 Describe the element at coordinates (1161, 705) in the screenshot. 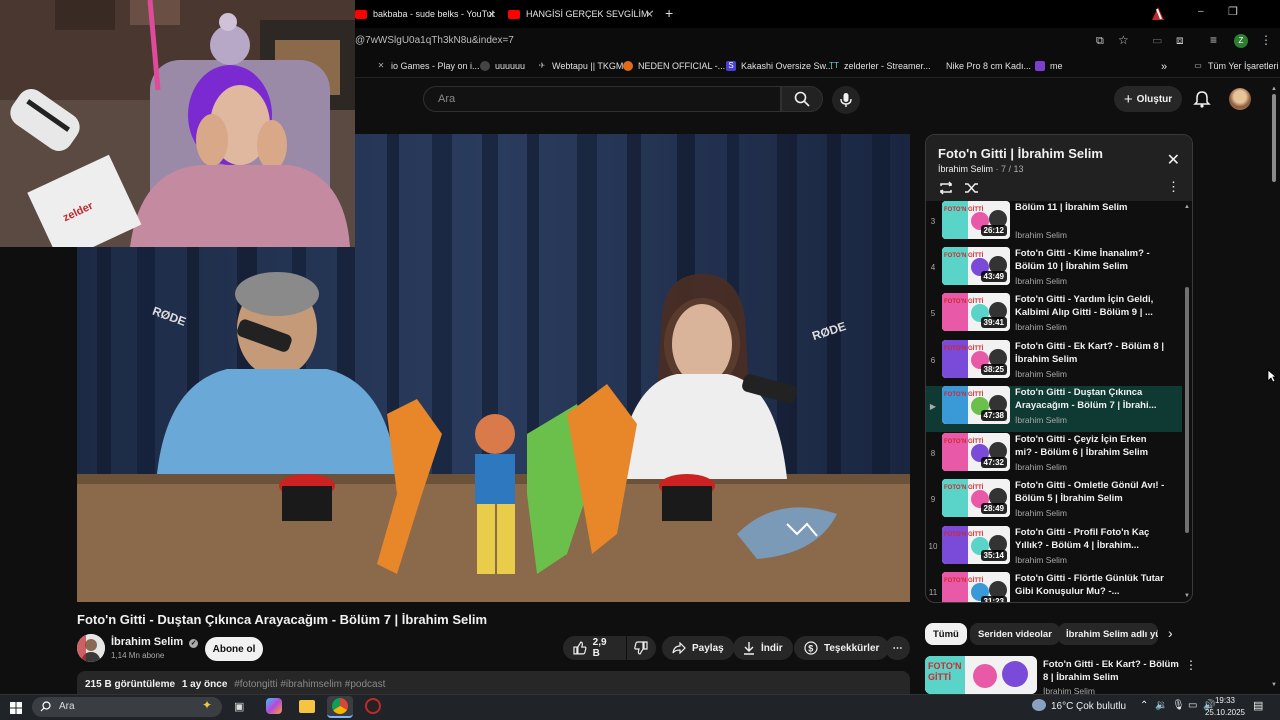

I see `speaker-small-icon: 🔉` at that location.